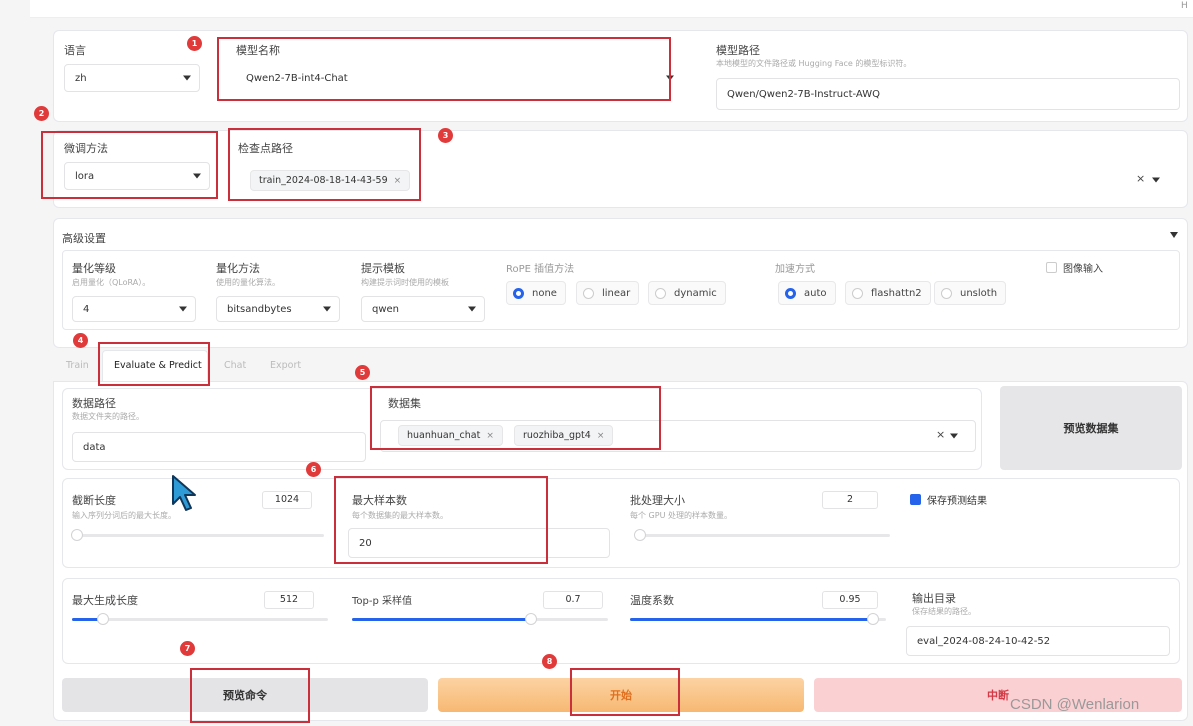 Image resolution: width=1193 pixels, height=726 pixels. What do you see at coordinates (379, 500) in the screenshot?
I see `max-samples-label: 最大样本数` at bounding box center [379, 500].